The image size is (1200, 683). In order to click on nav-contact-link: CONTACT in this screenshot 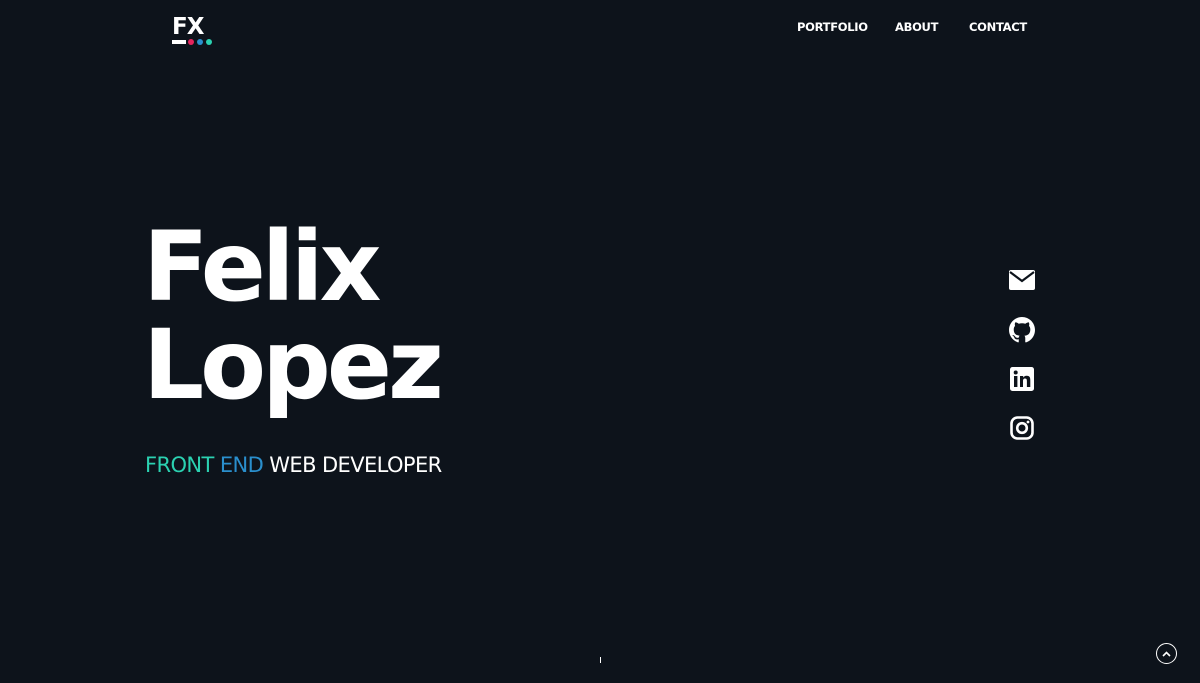, I will do `click(998, 27)`.